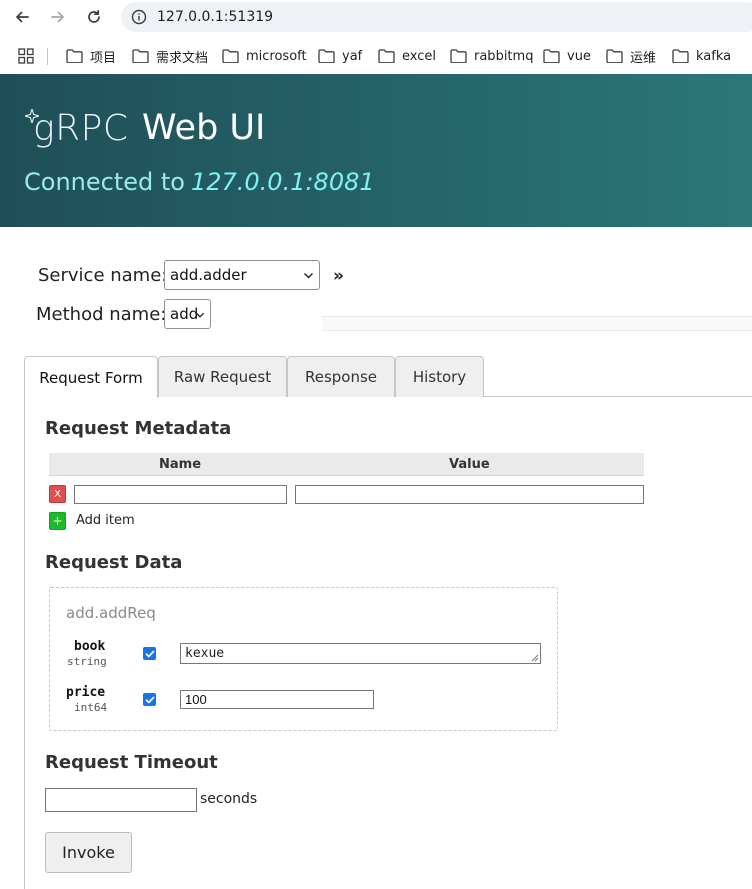 Image resolution: width=752 pixels, height=889 pixels. What do you see at coordinates (103, 58) in the screenshot?
I see `bookmark-label: 项目` at bounding box center [103, 58].